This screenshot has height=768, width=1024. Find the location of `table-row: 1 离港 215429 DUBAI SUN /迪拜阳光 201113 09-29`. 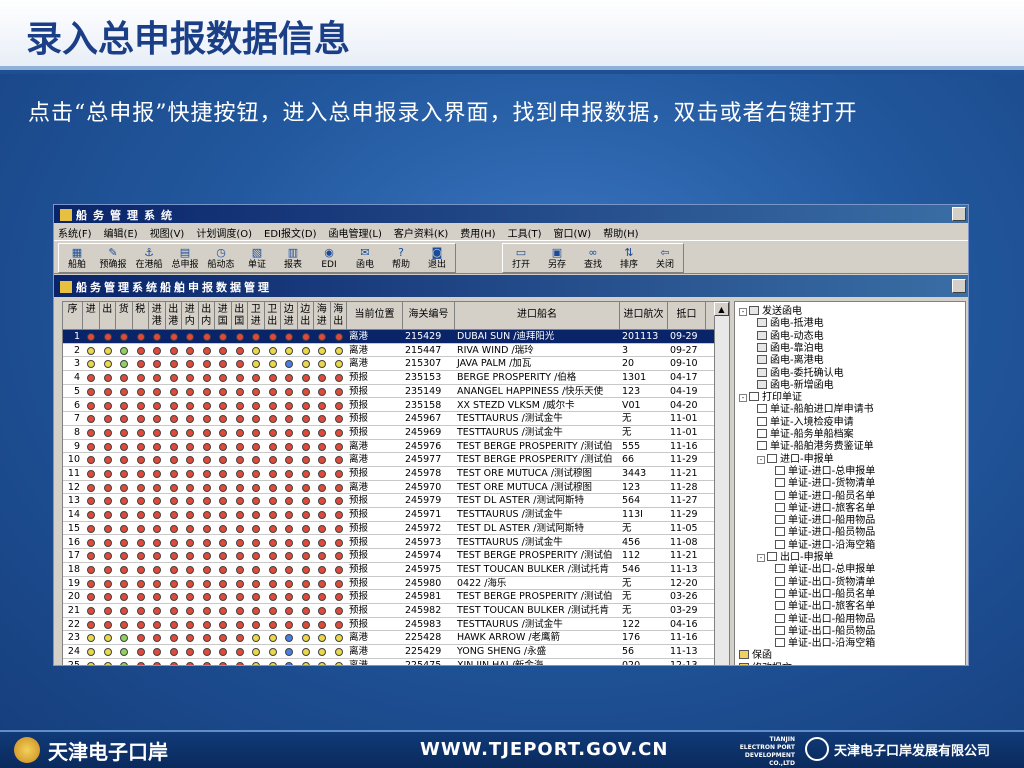

table-row: 1 离港 215429 DUBAI SUN /迪拜阳光 201113 09-29 is located at coordinates (389, 337).